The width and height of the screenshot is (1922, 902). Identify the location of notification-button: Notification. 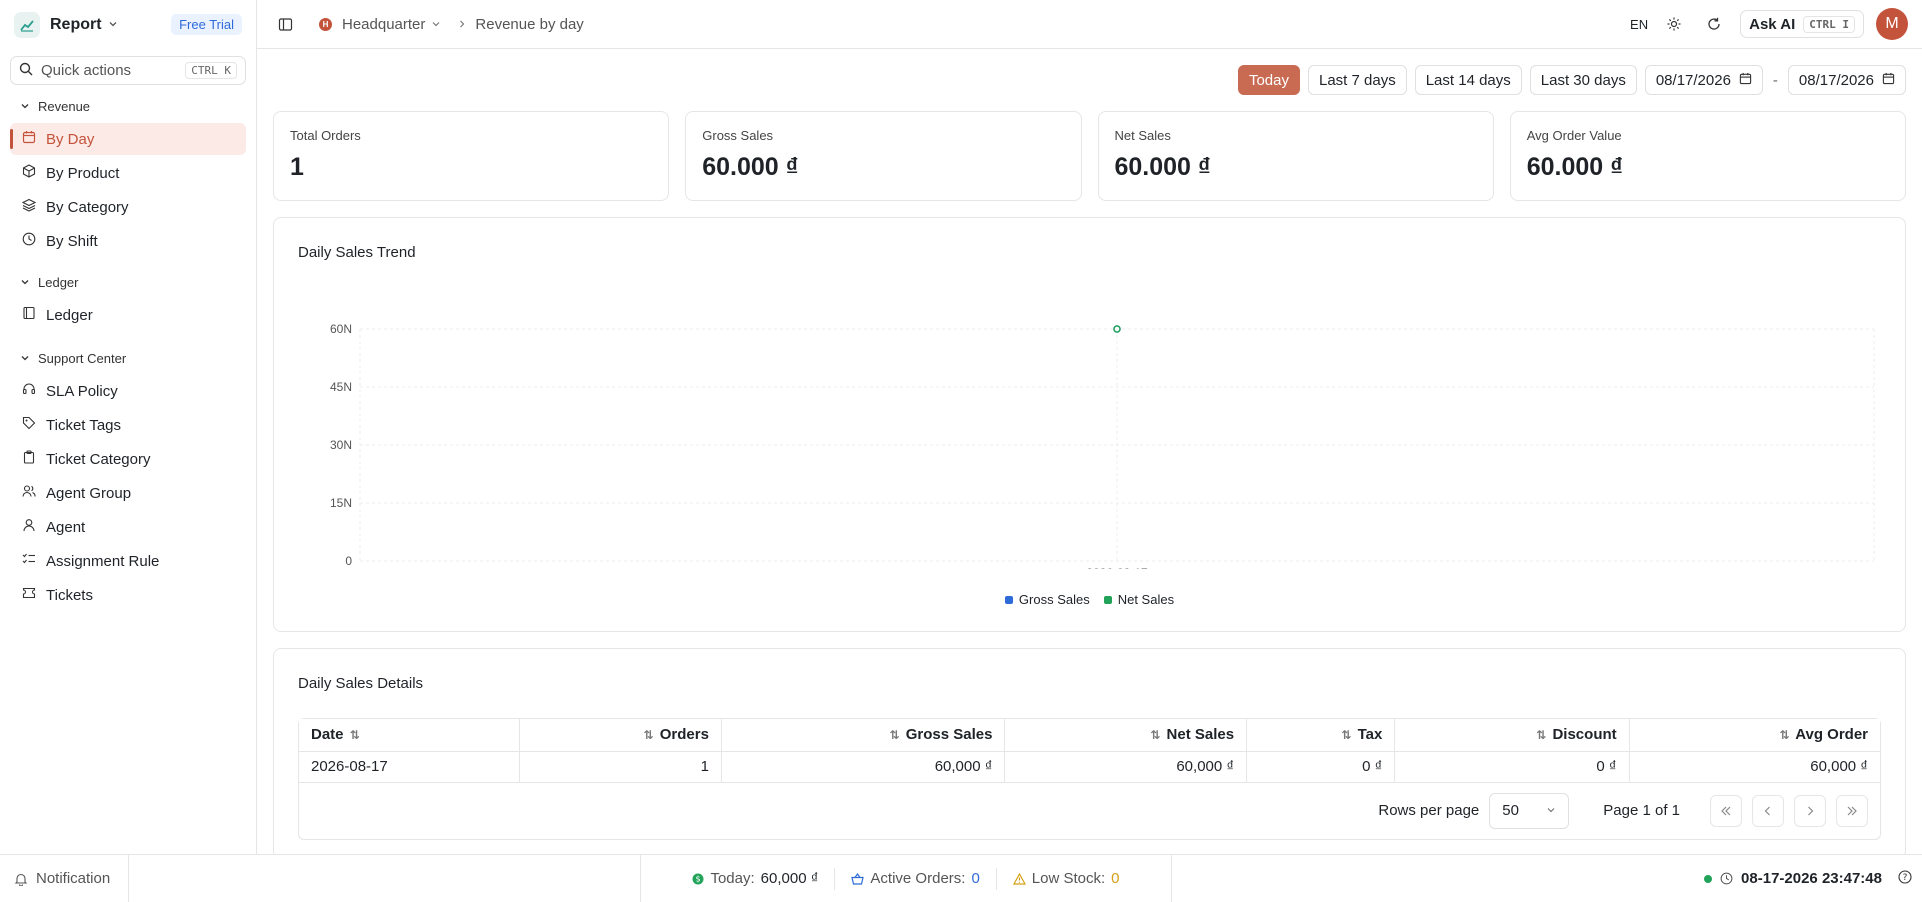
(64, 878).